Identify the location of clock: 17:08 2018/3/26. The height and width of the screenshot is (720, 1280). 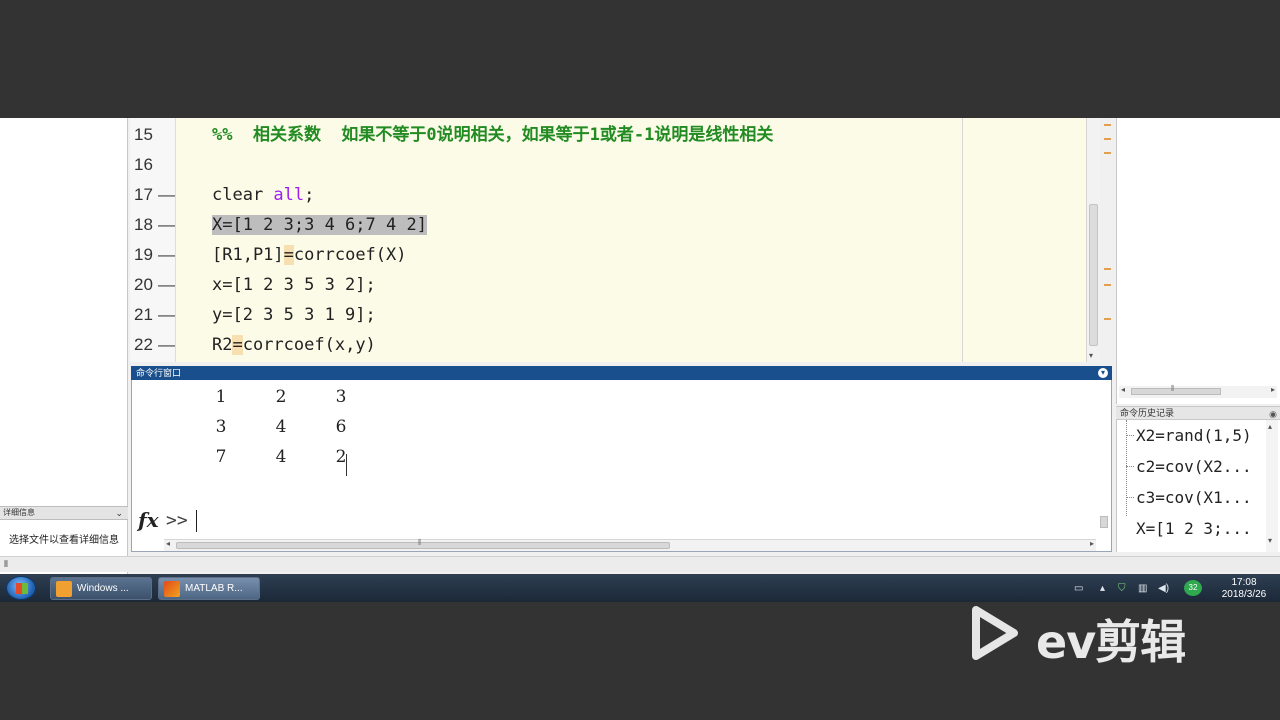
(1244, 589).